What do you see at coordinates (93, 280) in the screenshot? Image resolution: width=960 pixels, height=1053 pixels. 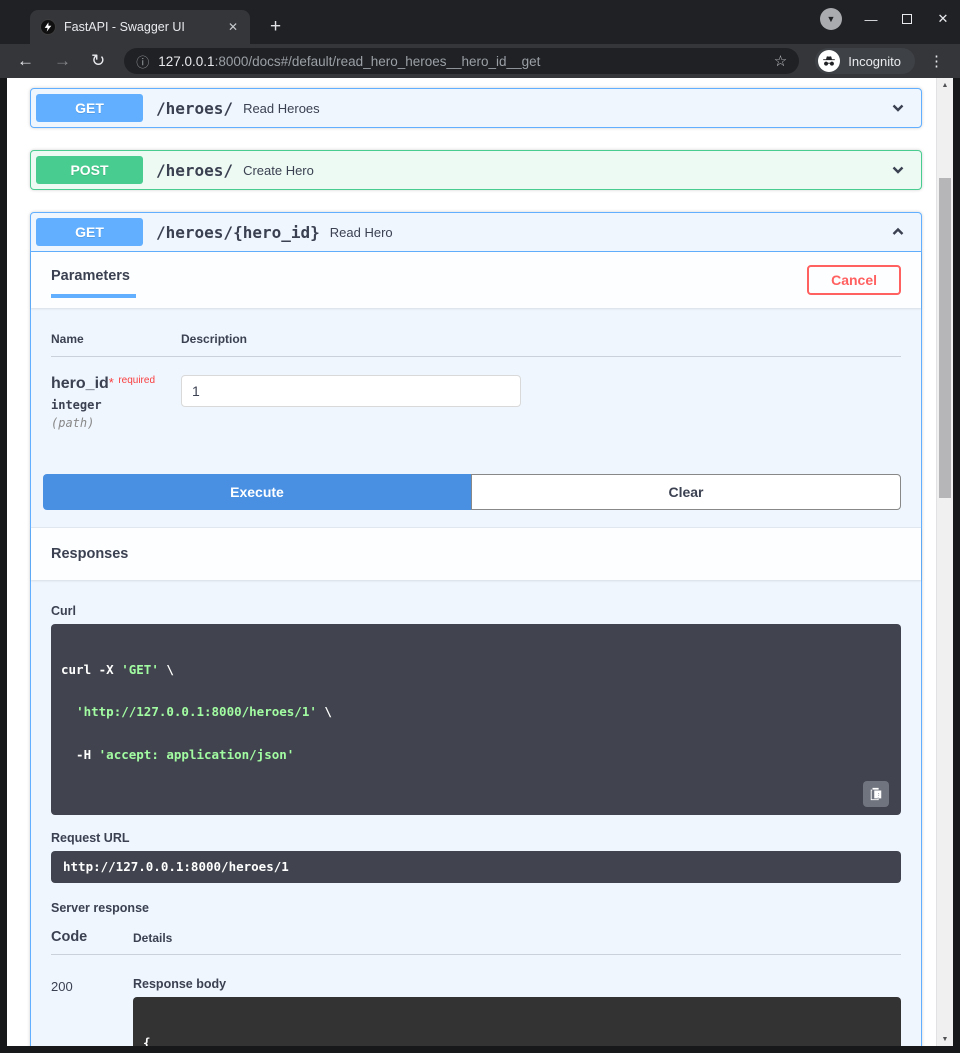 I see `tab-parameters: Parameters` at bounding box center [93, 280].